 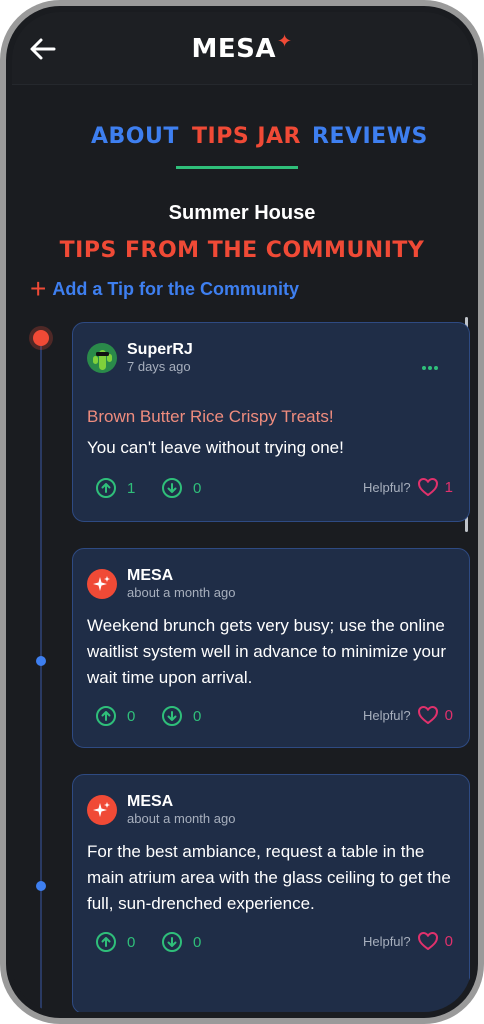 I want to click on upvote-count: 1, so click(x=131, y=488).